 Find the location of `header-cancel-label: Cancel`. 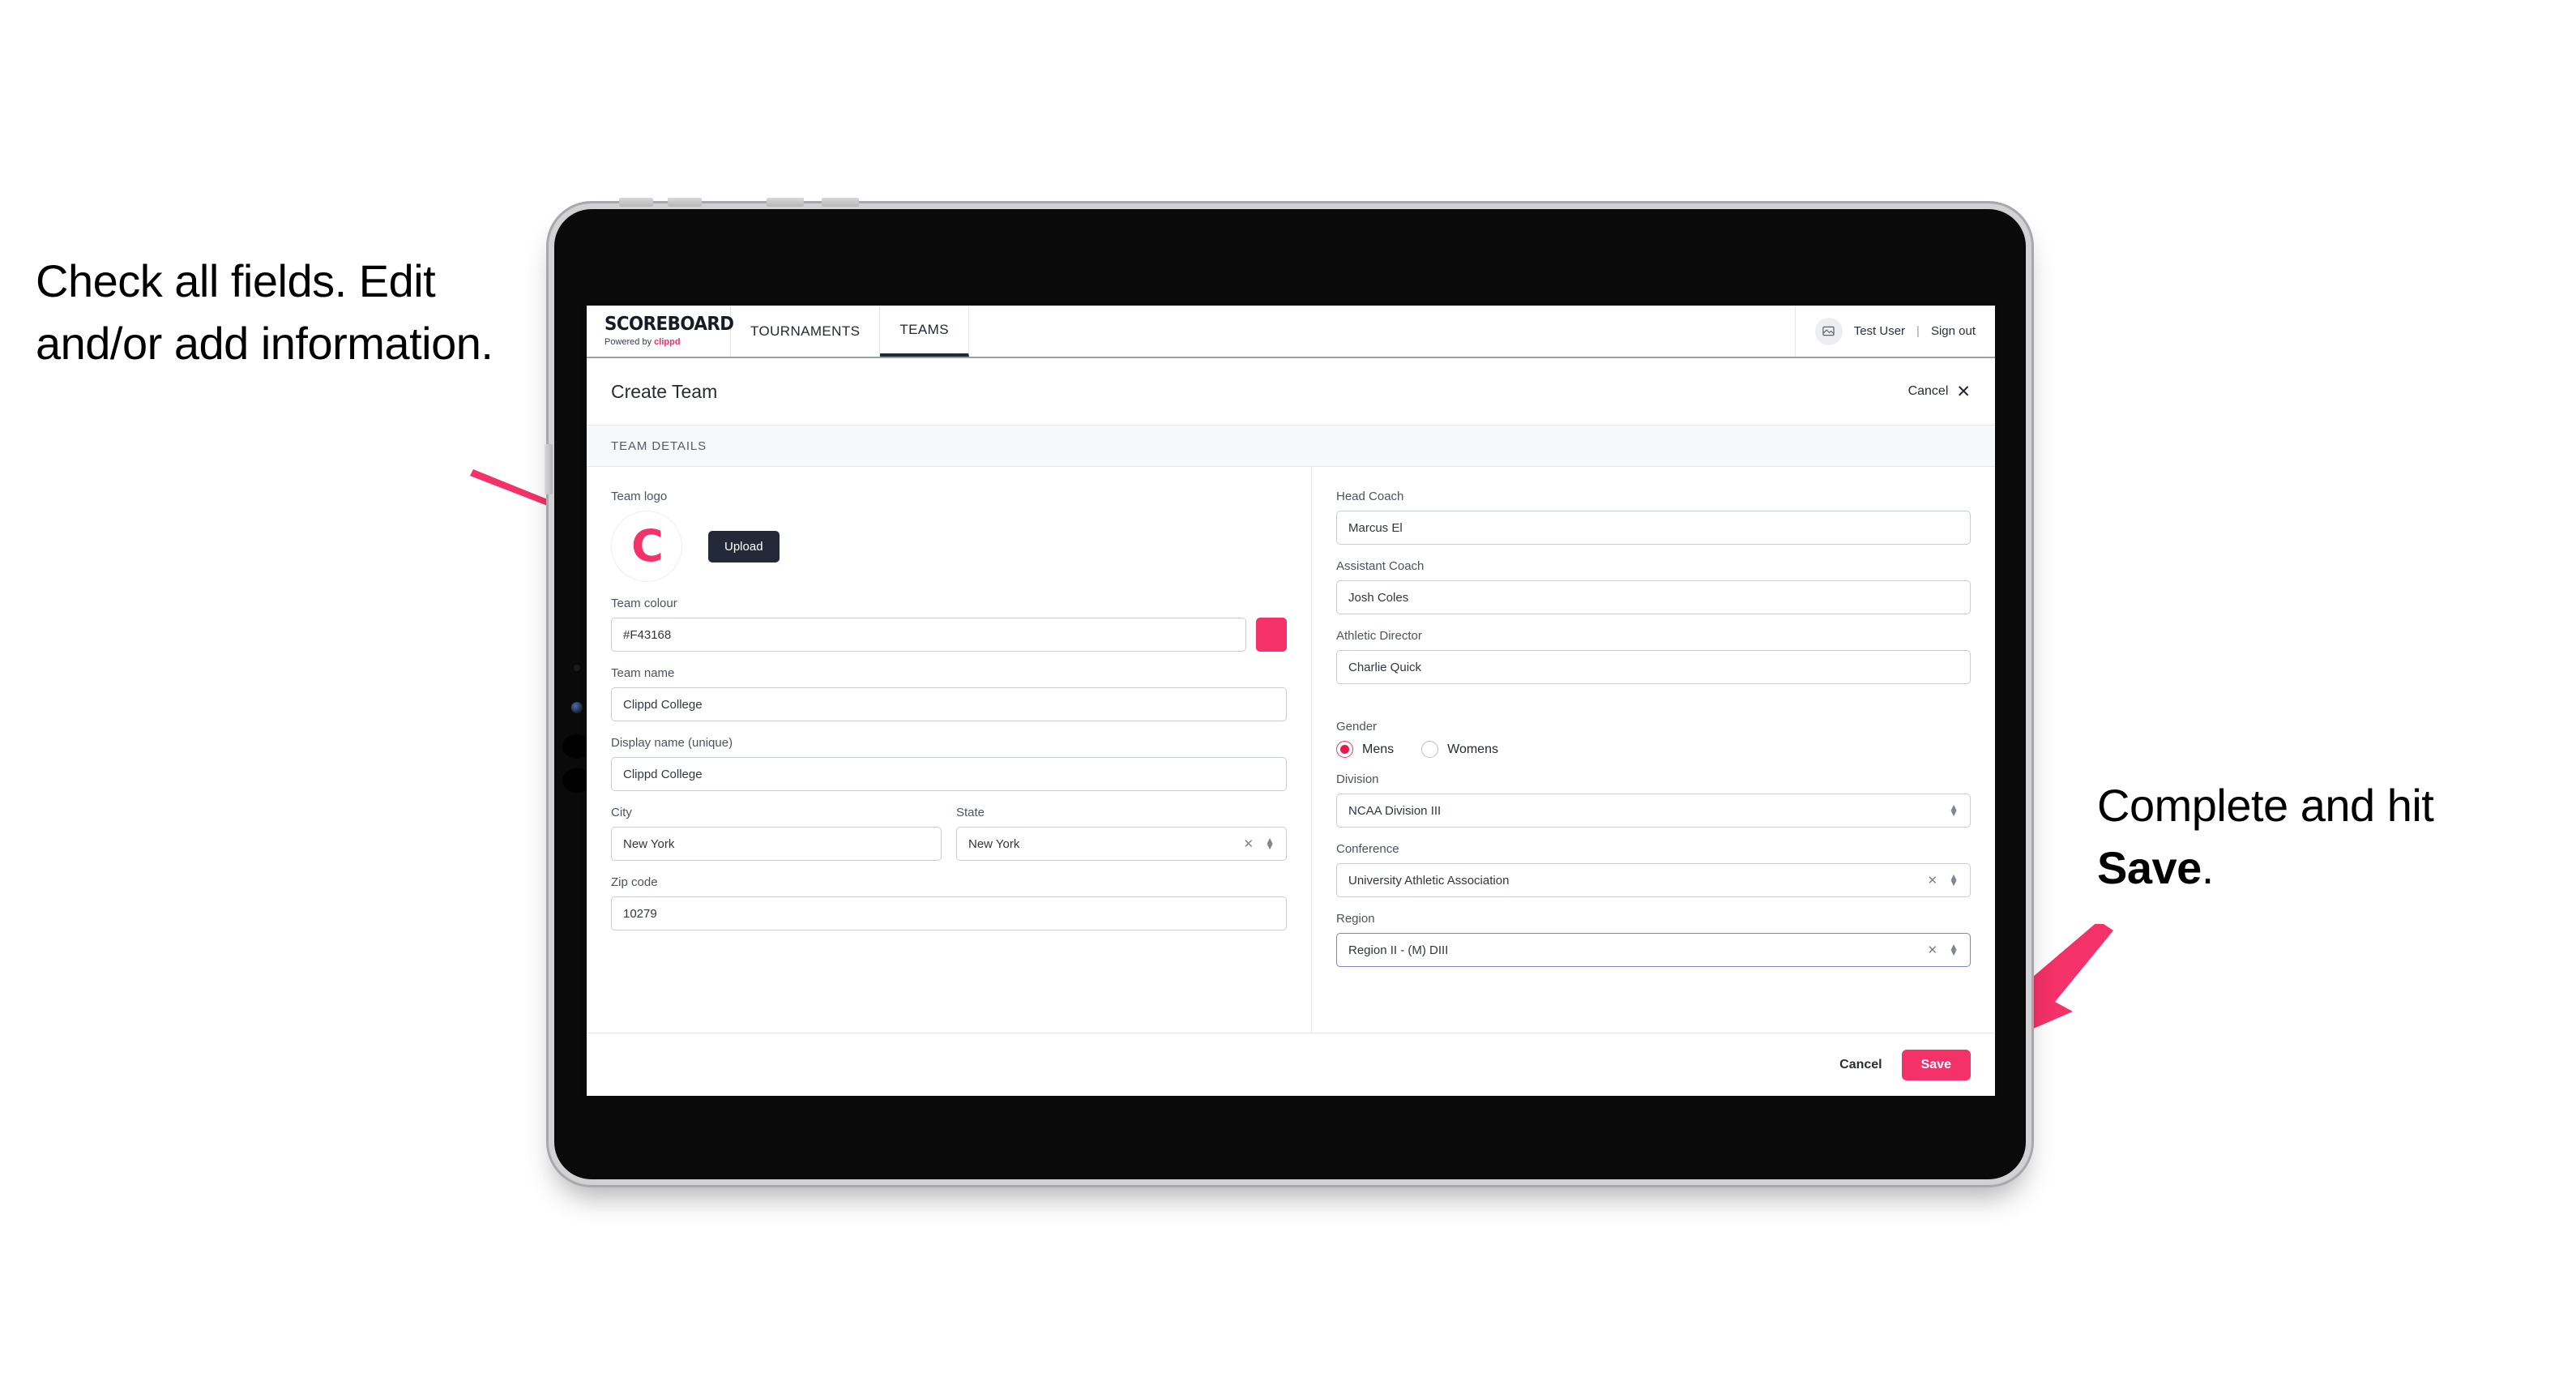

header-cancel-label: Cancel is located at coordinates (1928, 391).